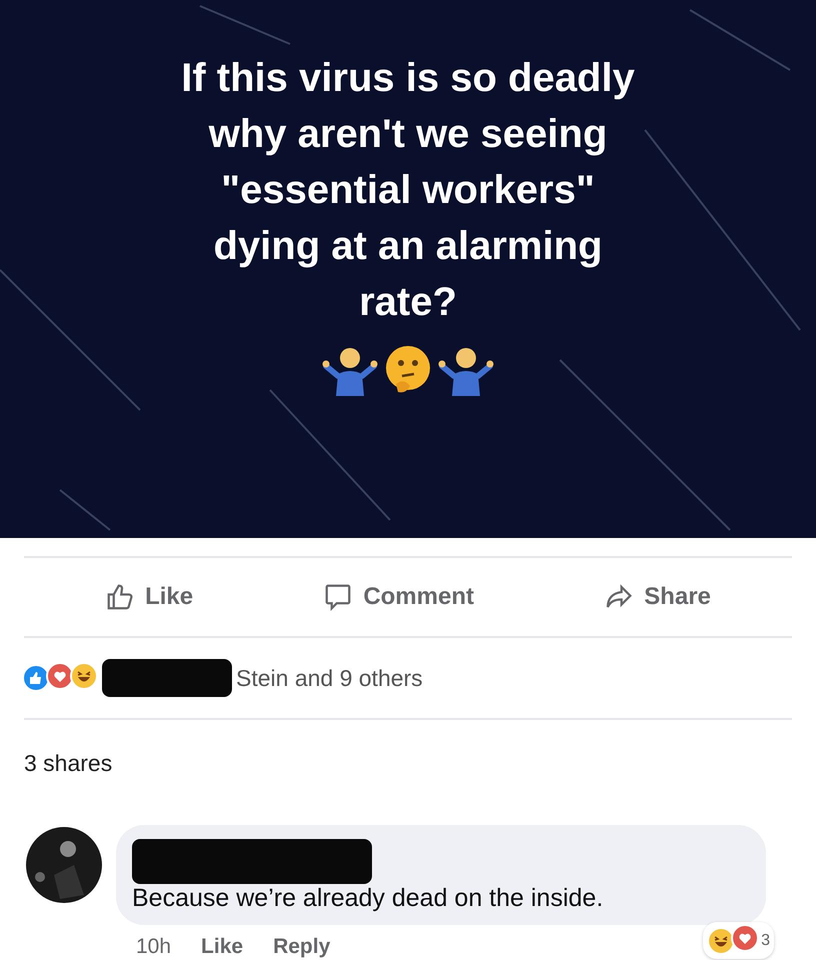 The image size is (816, 960). What do you see at coordinates (338, 597) in the screenshot?
I see `speech-bubble-icon` at bounding box center [338, 597].